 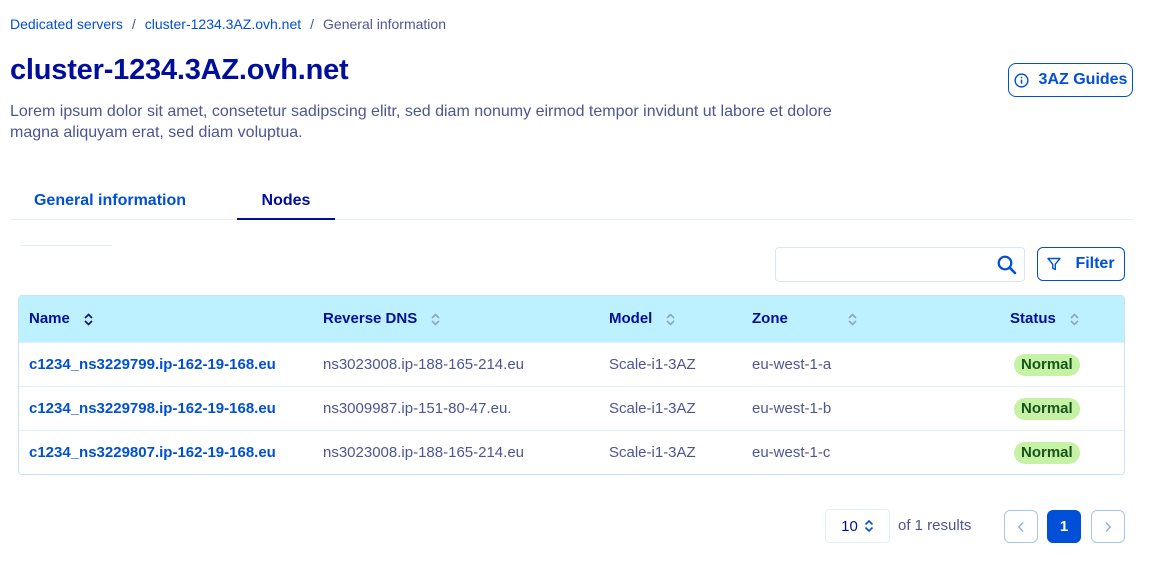 What do you see at coordinates (223, 24) in the screenshot?
I see `breadcrumb-cluster: cluster-1234.3AZ.ovh.net` at bounding box center [223, 24].